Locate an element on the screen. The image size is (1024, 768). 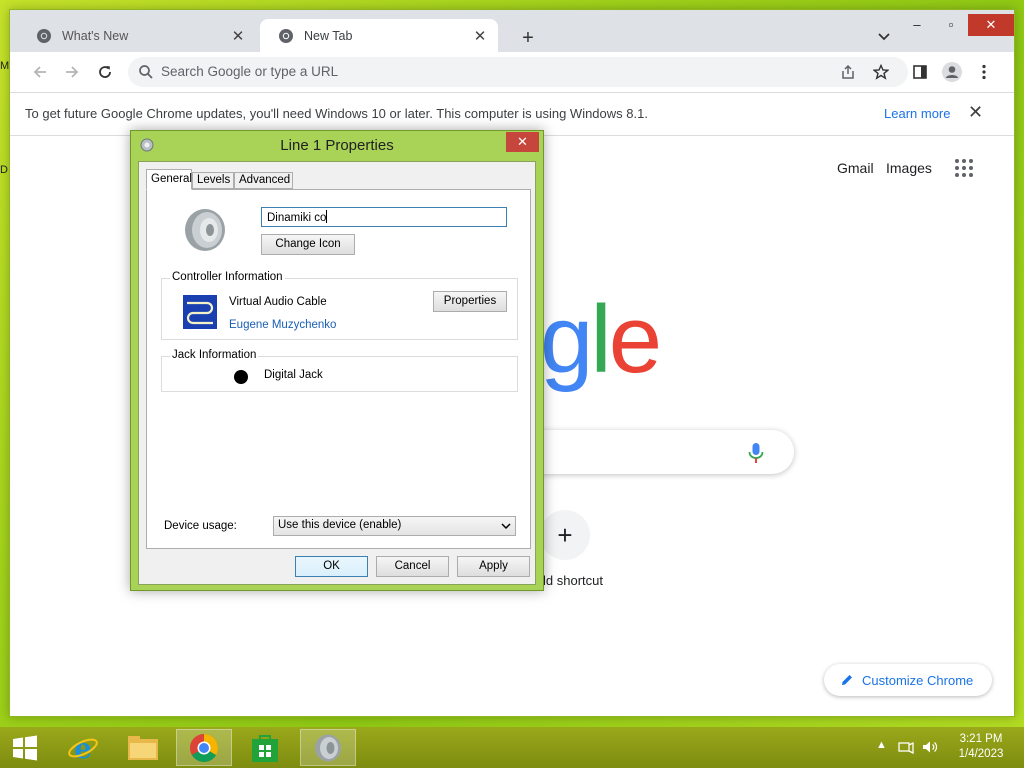
tray-overflow-icon: ▲ is located at coordinates (881, 745).